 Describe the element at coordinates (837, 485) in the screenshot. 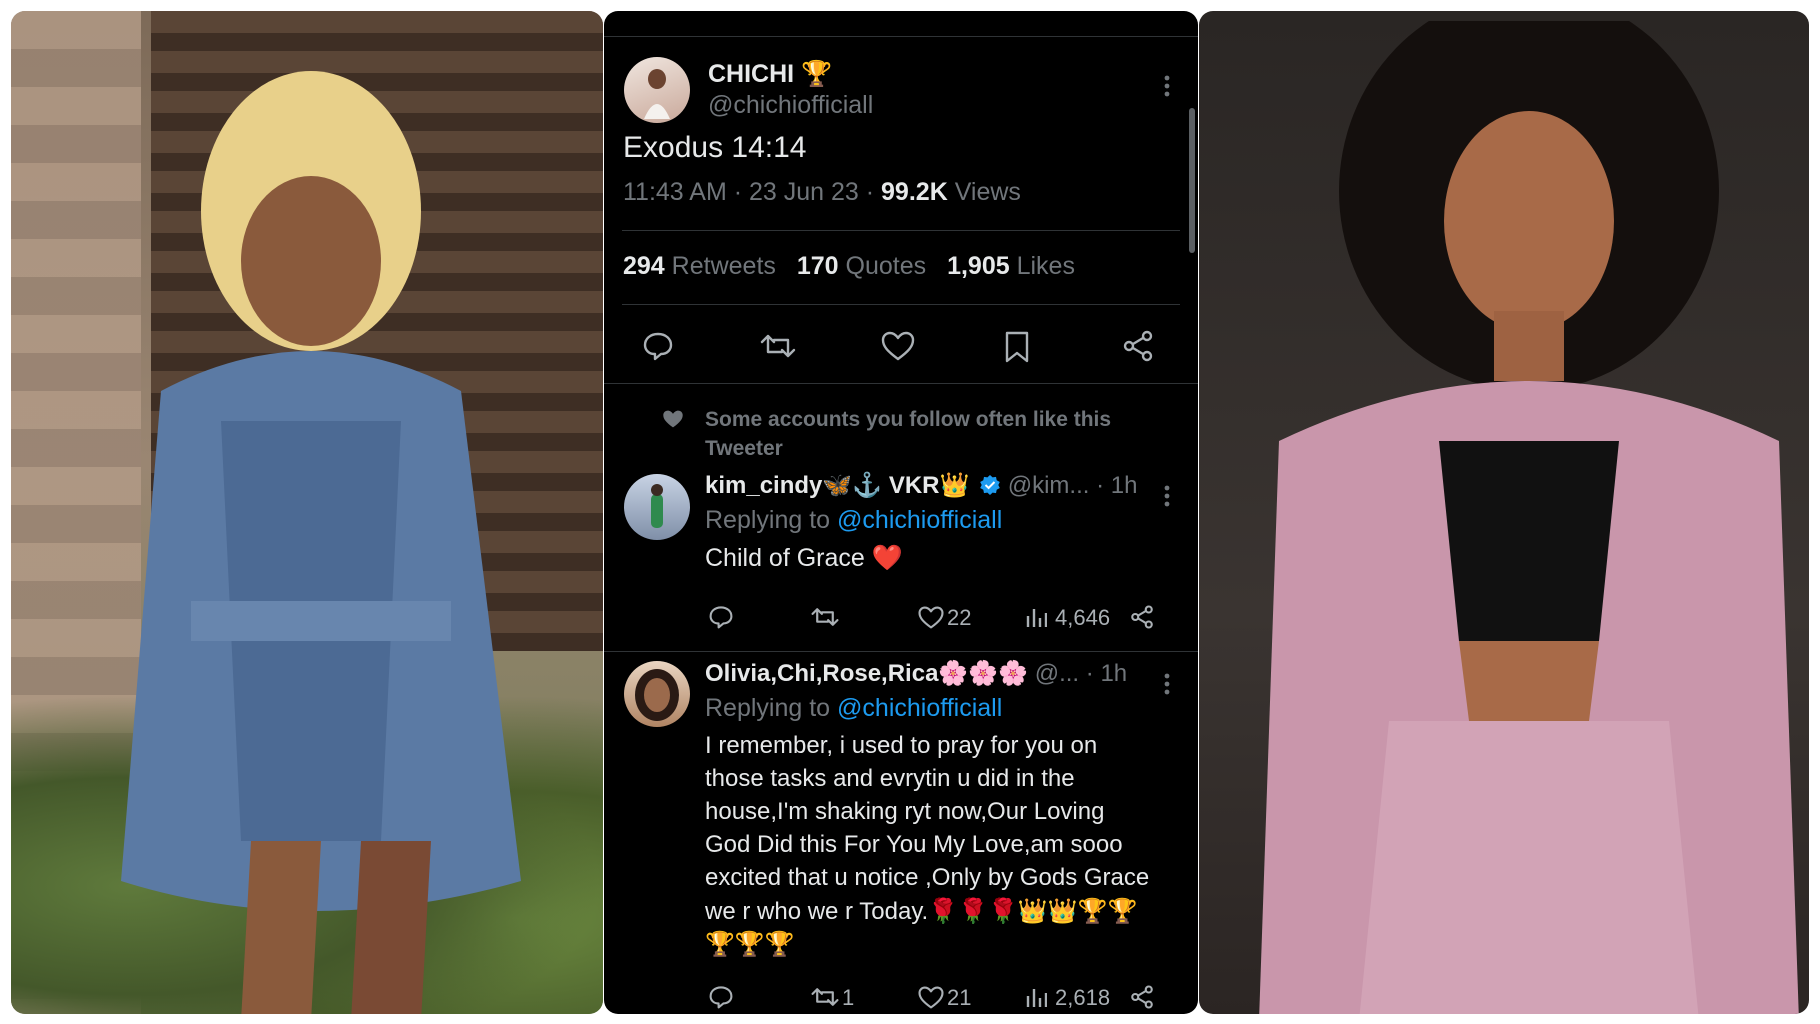

I see `reply-display-name: kim_cindy🦋⚓ VKR👑` at that location.